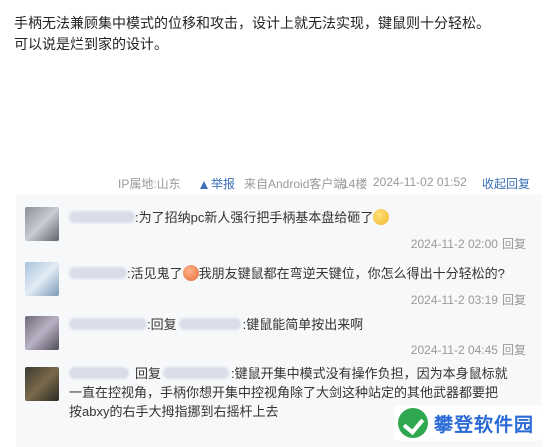  Describe the element at coordinates (149, 184) in the screenshot. I see `ip-location: IP属地:山东` at that location.